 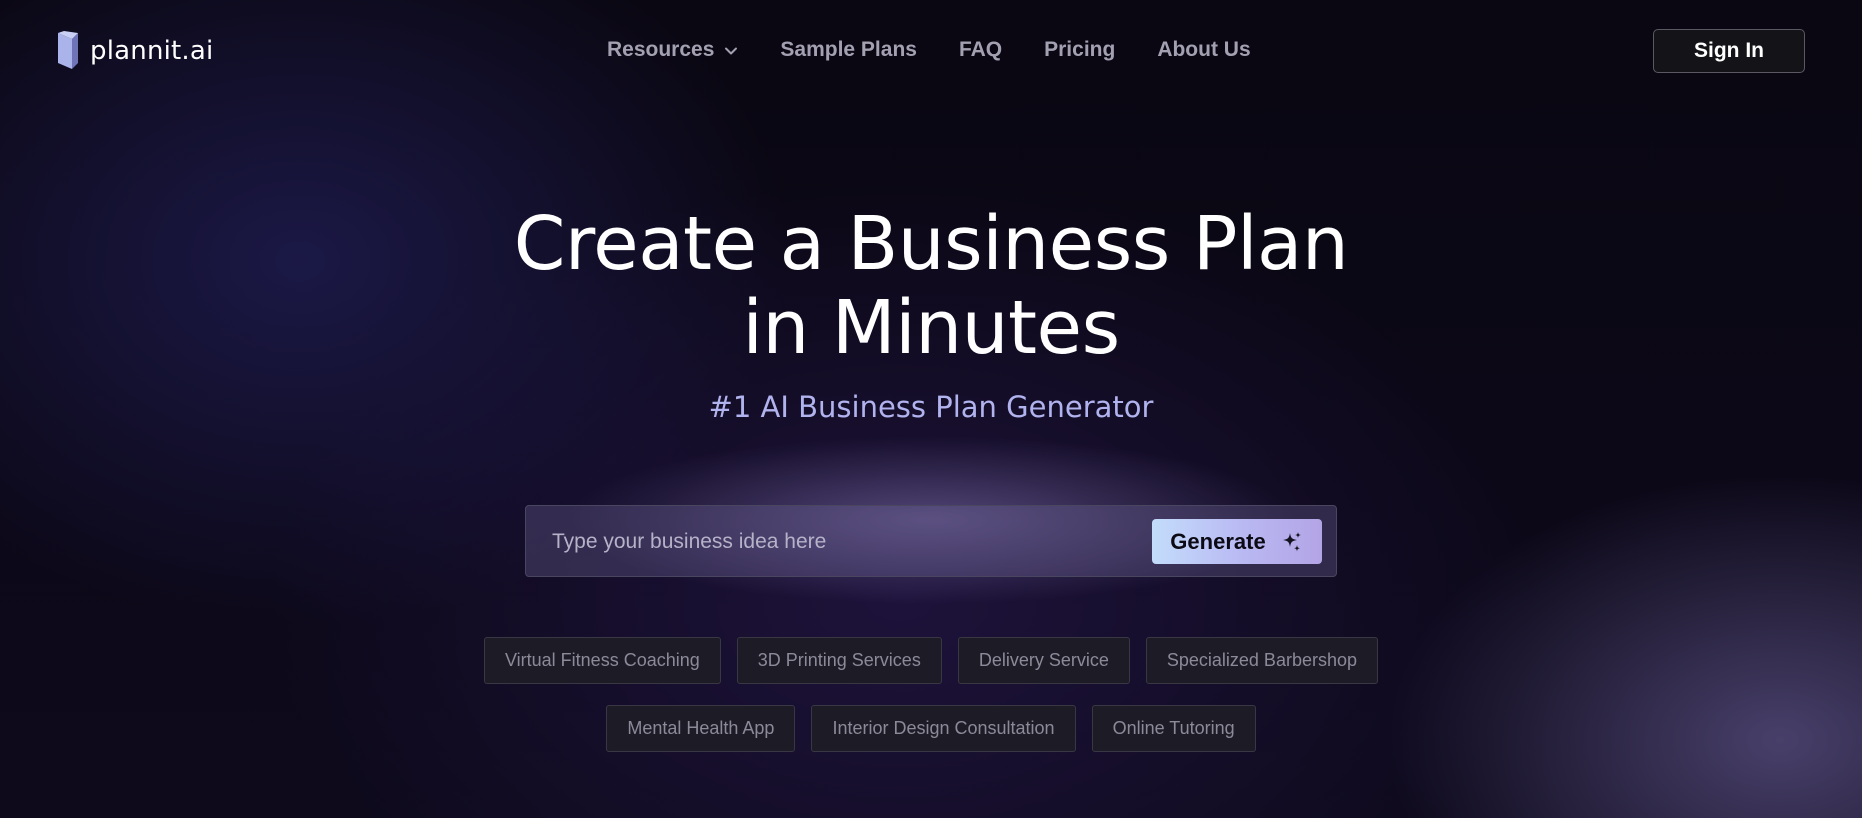 What do you see at coordinates (839, 660) in the screenshot?
I see `suggestion-chip: 3D Printing Services` at bounding box center [839, 660].